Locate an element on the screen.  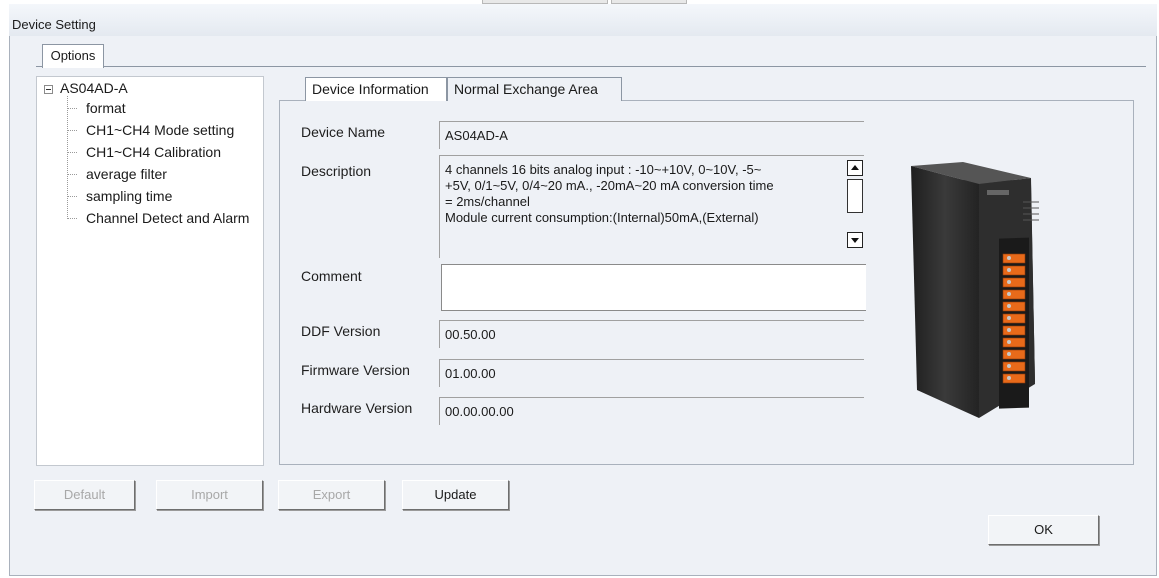
scroll-up-arrow-icon is located at coordinates (855, 168).